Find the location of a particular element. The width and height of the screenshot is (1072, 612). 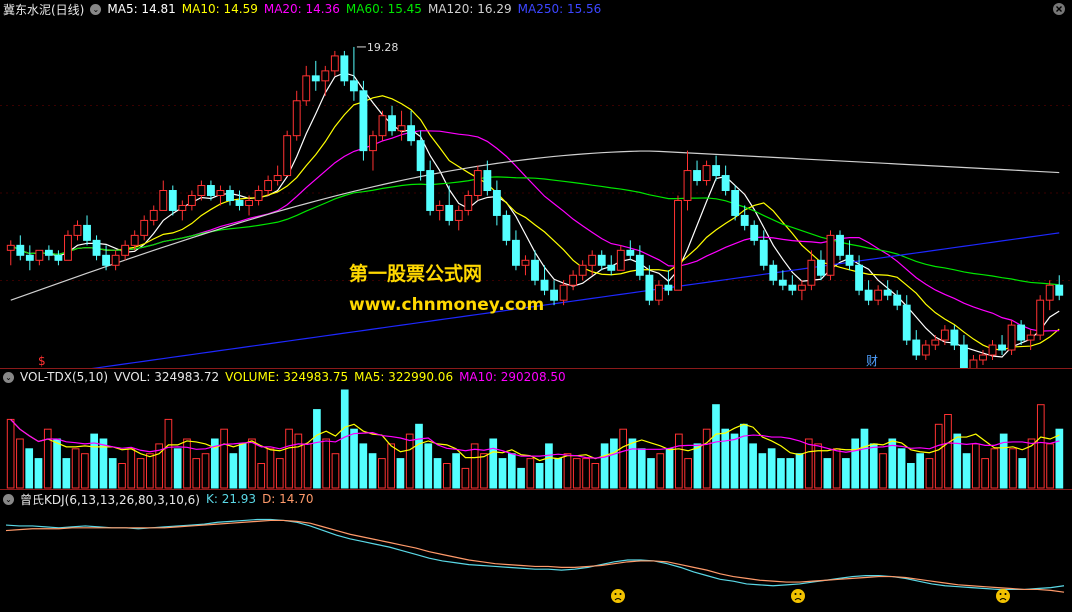

marker-s: $ is located at coordinates (42, 361).